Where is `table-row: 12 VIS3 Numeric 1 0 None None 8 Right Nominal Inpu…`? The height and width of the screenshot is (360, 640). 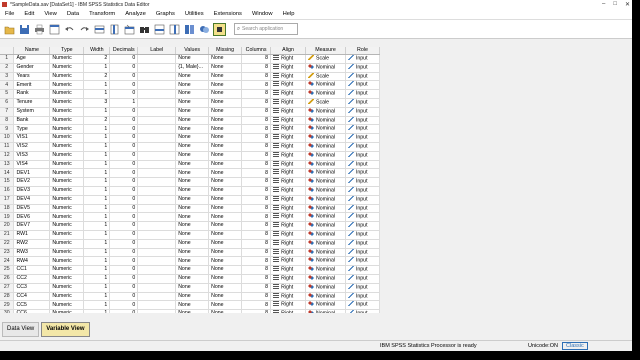 table-row: 12 VIS3 Numeric 1 0 None None 8 Right Nominal Inpu… is located at coordinates (190, 156).